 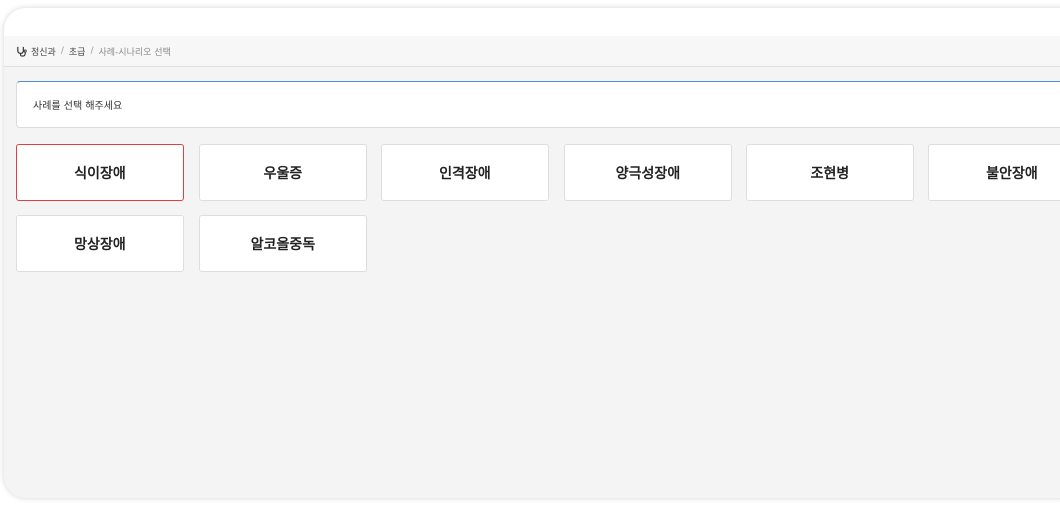 What do you see at coordinates (648, 172) in the screenshot?
I see `case-button-bipolar-disorder: 양극성장애` at bounding box center [648, 172].